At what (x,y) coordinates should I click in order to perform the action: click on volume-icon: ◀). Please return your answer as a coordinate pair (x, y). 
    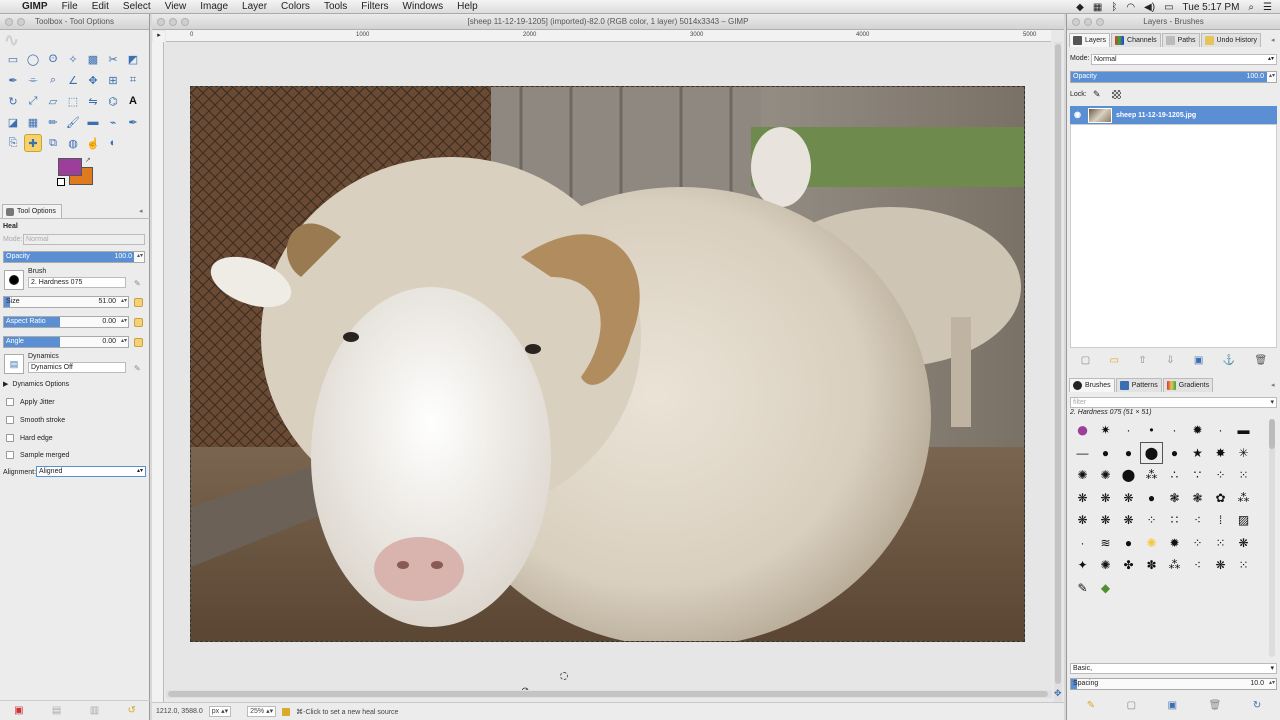
    Looking at the image, I should click on (1149, 7).